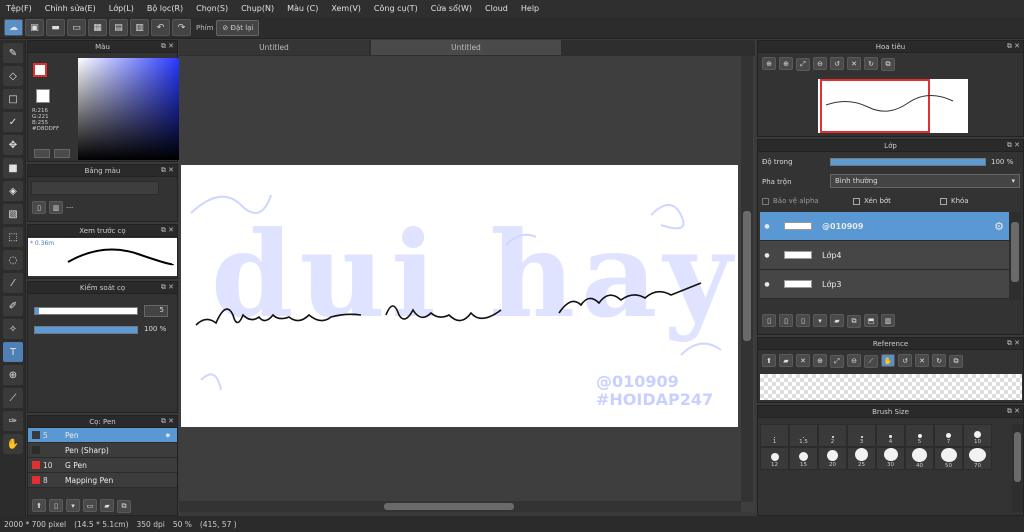  I want to click on brush-opacity-slider, so click(86, 330).